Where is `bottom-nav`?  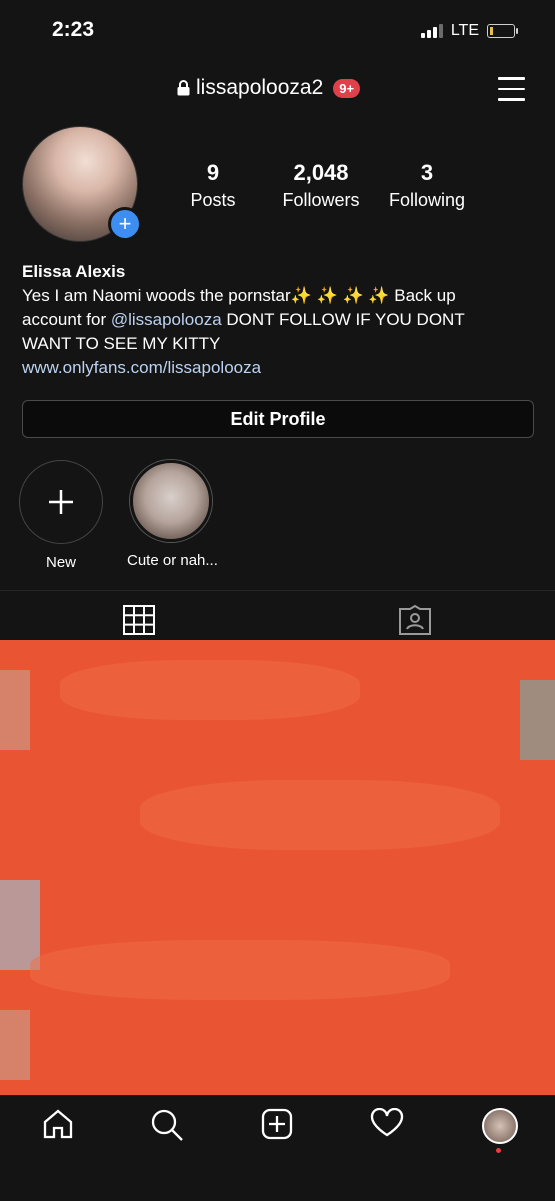
bottom-nav is located at coordinates (277, 1148).